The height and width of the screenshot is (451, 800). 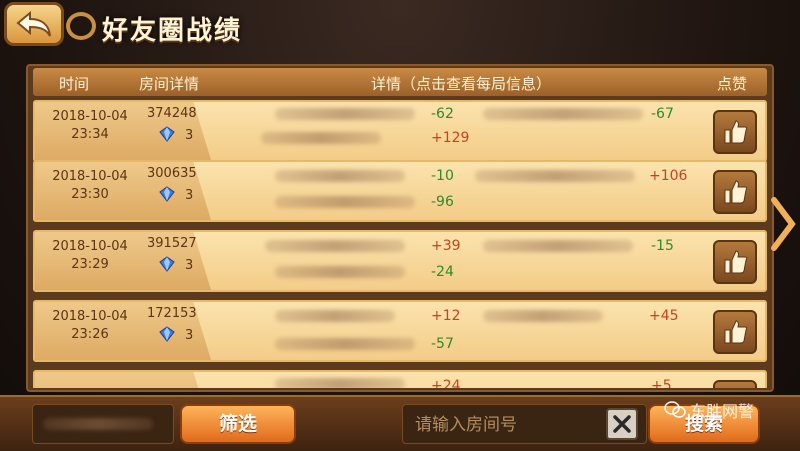 I want to click on header-room: 房间详情, so click(x=169, y=84).